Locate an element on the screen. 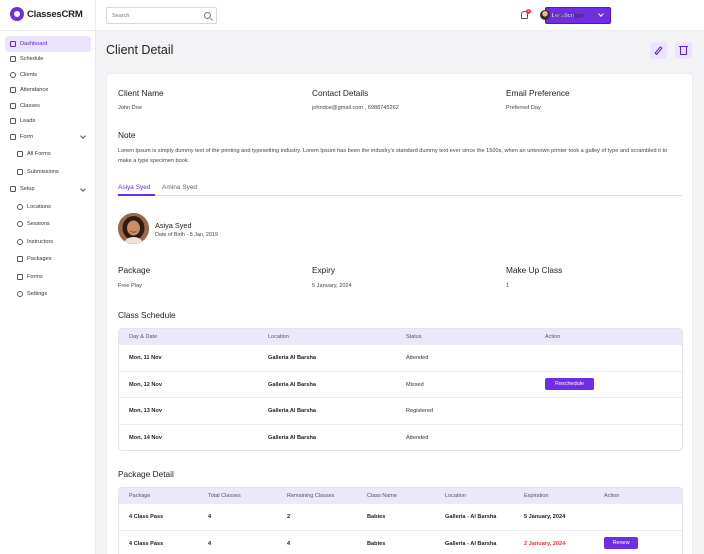 The height and width of the screenshot is (554, 704). trash-icon is located at coordinates (683, 50).